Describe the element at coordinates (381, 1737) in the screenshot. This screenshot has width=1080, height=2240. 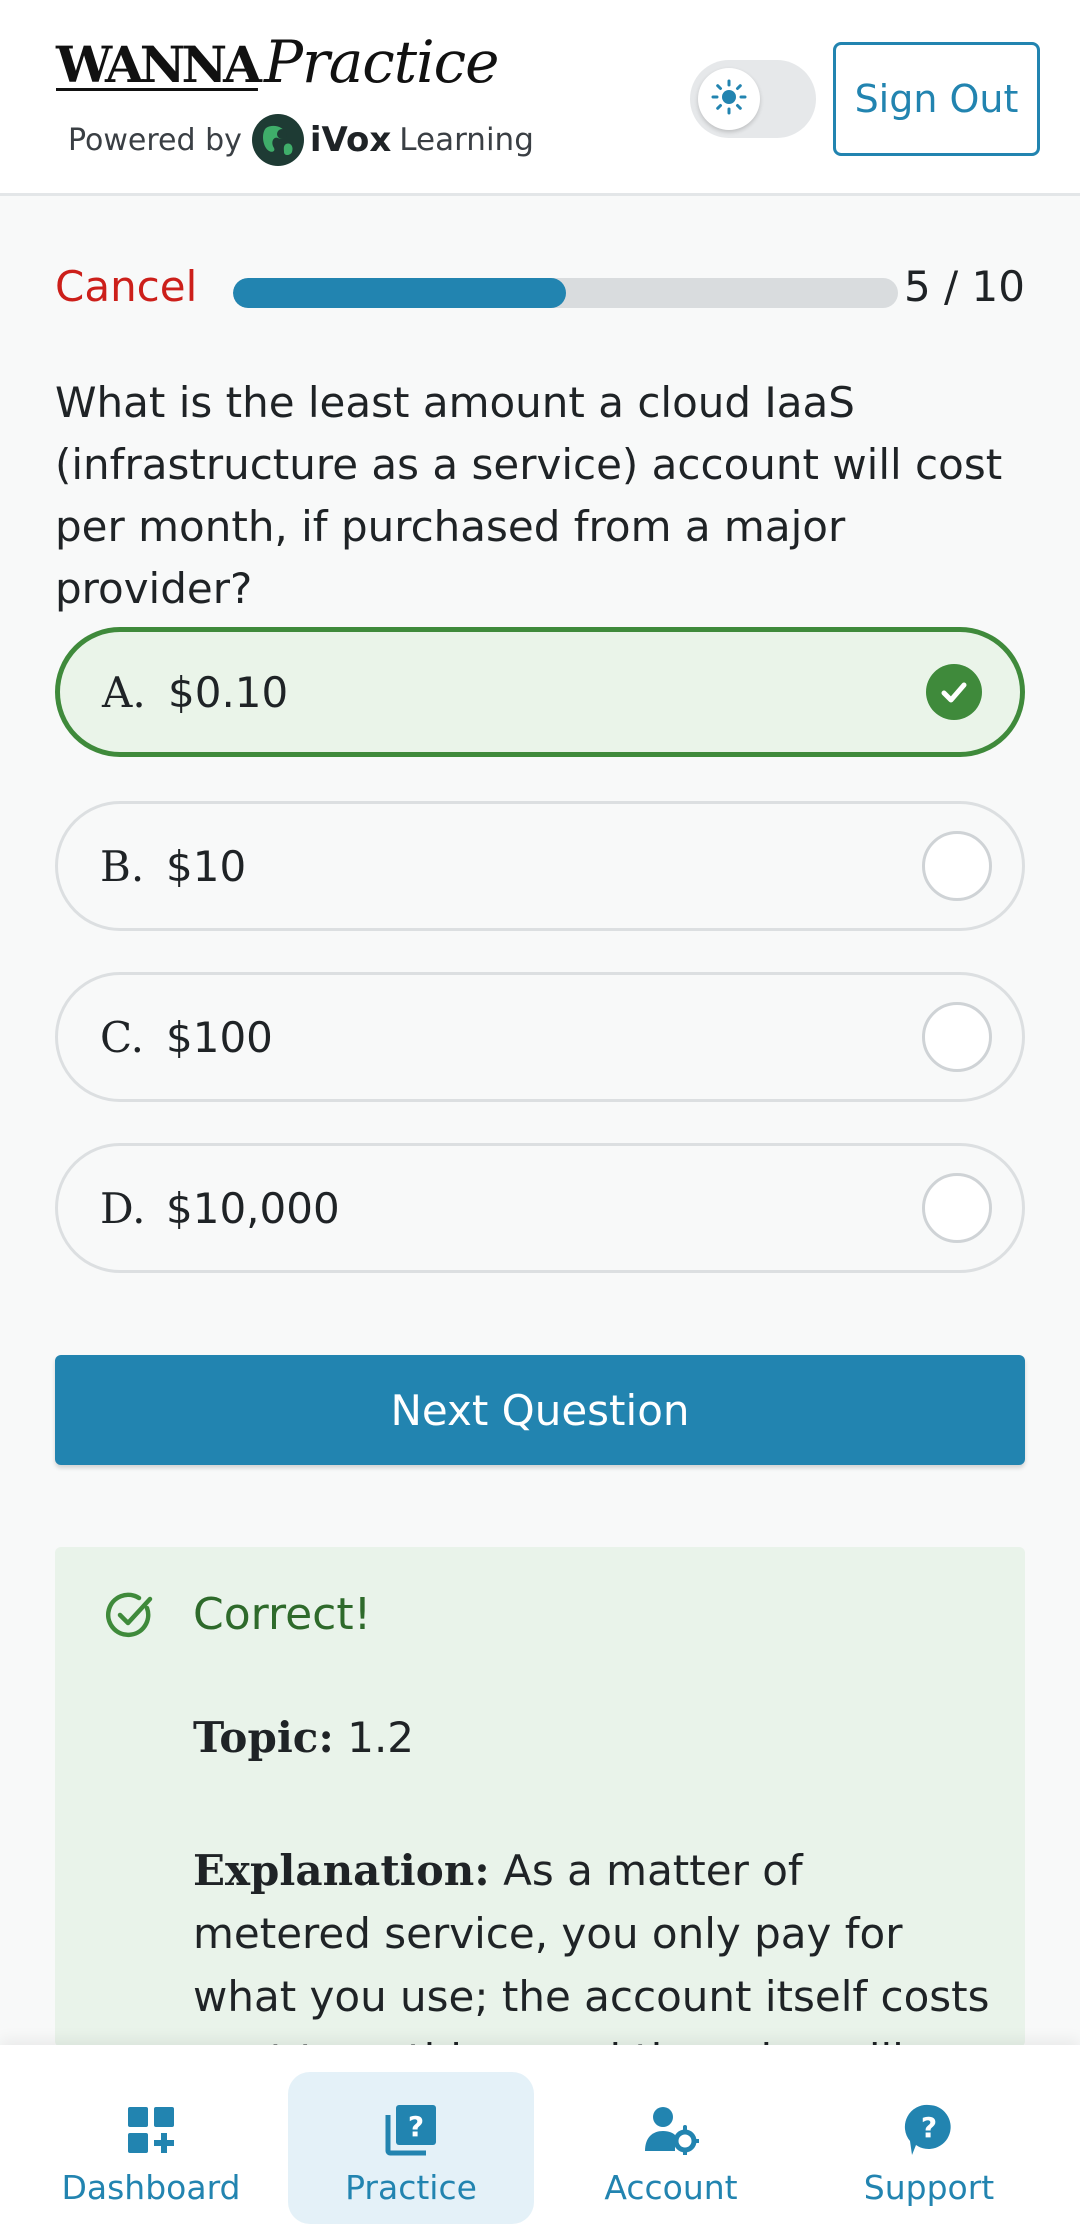
I see `topic-value: 1.2` at that location.